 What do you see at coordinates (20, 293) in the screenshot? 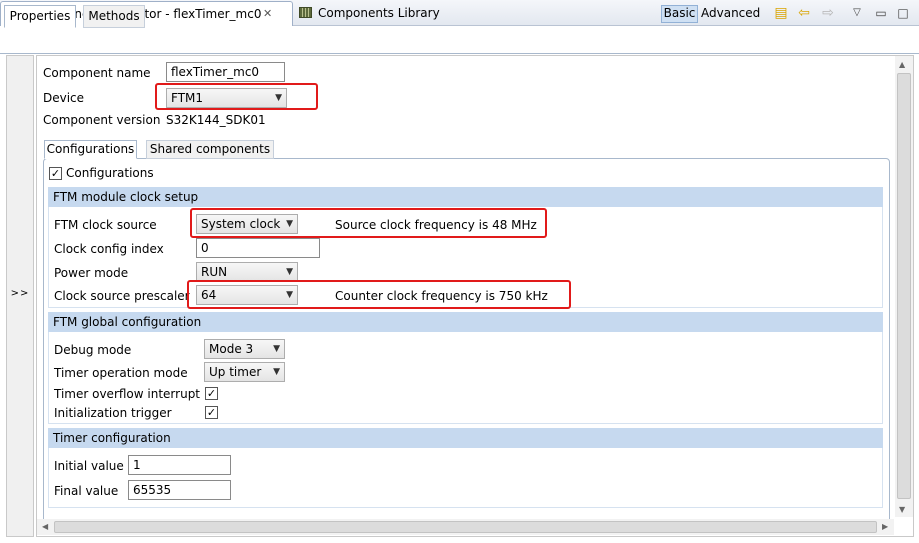
I see `expand-panel-button: >>` at bounding box center [20, 293].